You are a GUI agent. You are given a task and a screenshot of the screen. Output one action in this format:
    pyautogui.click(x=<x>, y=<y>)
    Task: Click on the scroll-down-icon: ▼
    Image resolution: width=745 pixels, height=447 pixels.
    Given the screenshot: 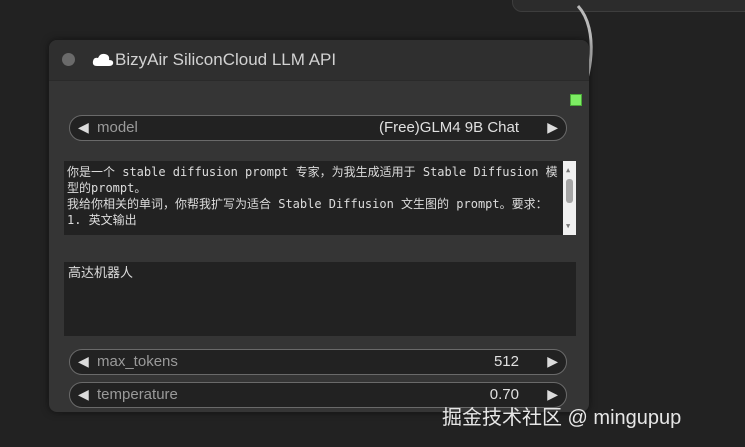 What is the action you would take?
    pyautogui.click(x=568, y=226)
    